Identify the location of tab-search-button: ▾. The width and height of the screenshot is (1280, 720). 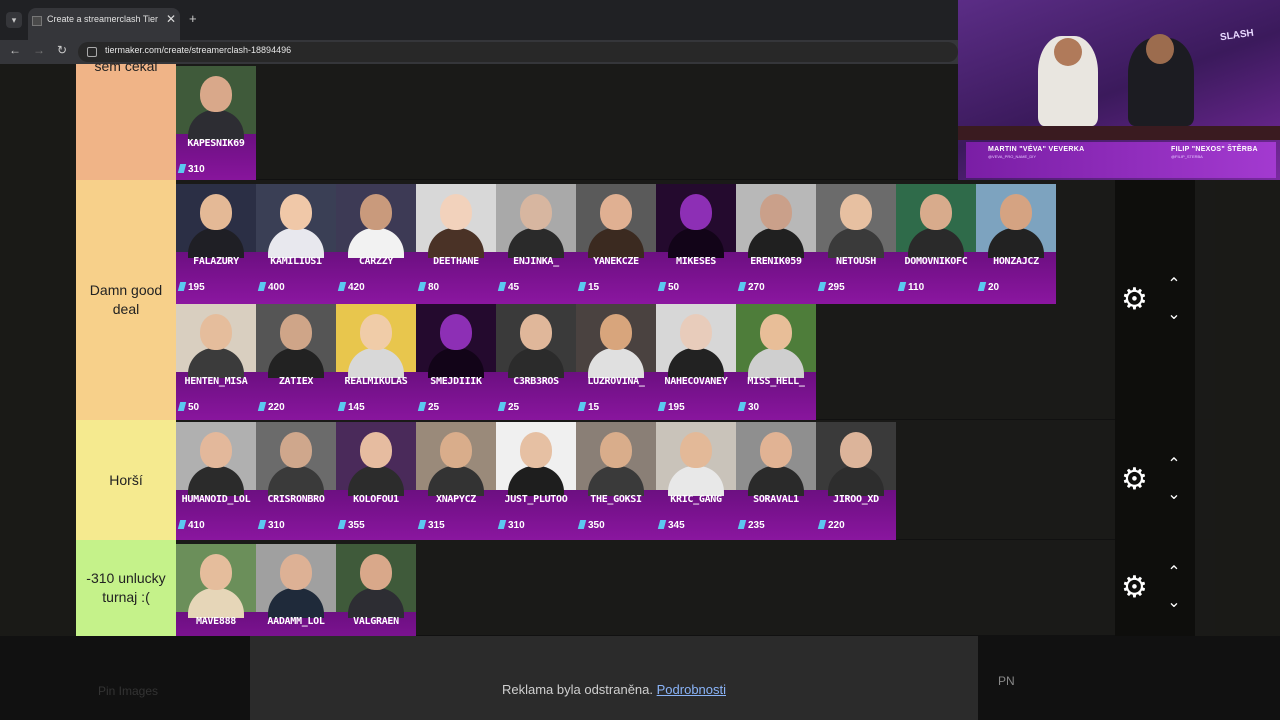
(14, 20).